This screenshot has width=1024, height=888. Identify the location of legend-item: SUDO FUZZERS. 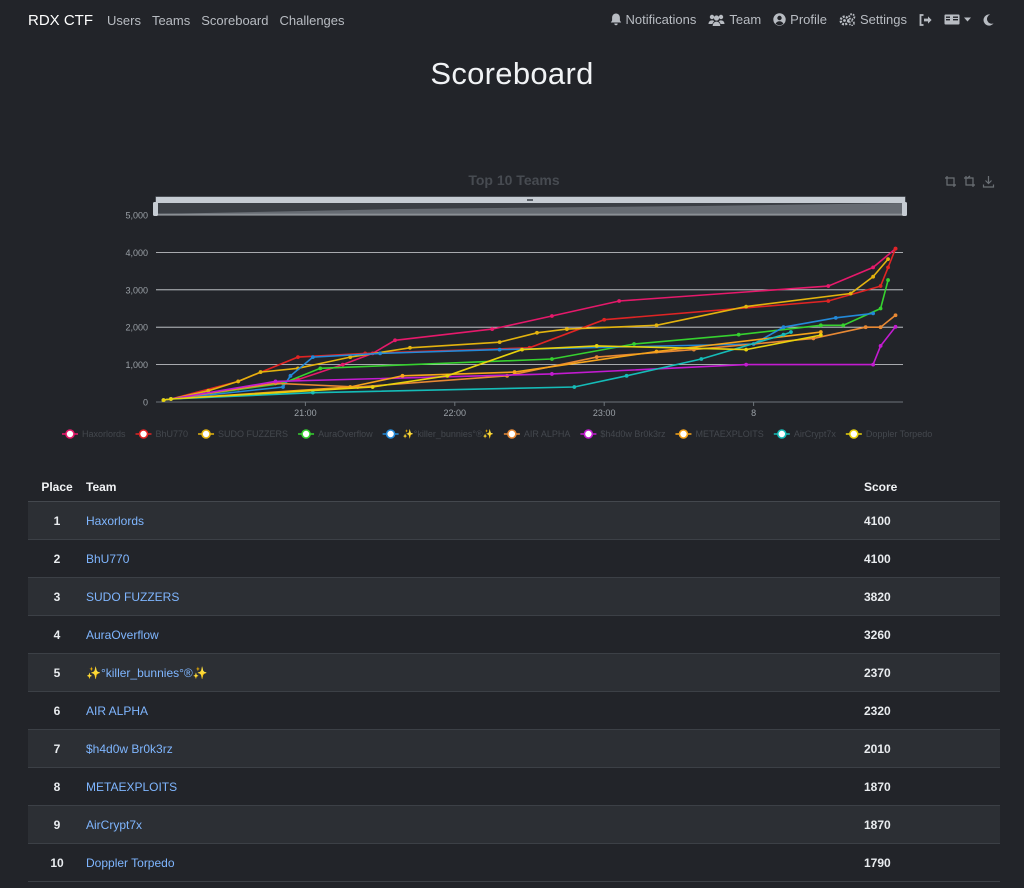
(243, 434).